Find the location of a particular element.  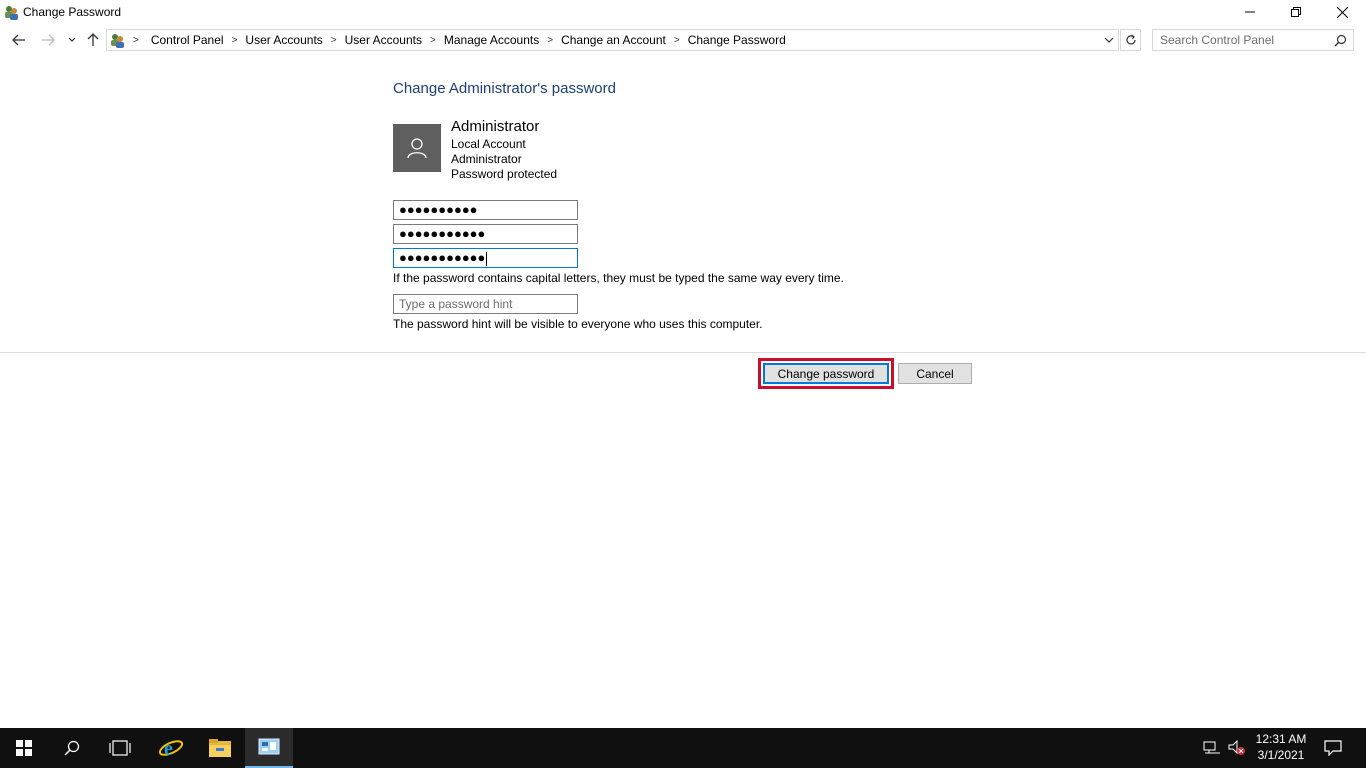

clock: 12:31 AM 3/1/2021 is located at coordinates (1281, 747).